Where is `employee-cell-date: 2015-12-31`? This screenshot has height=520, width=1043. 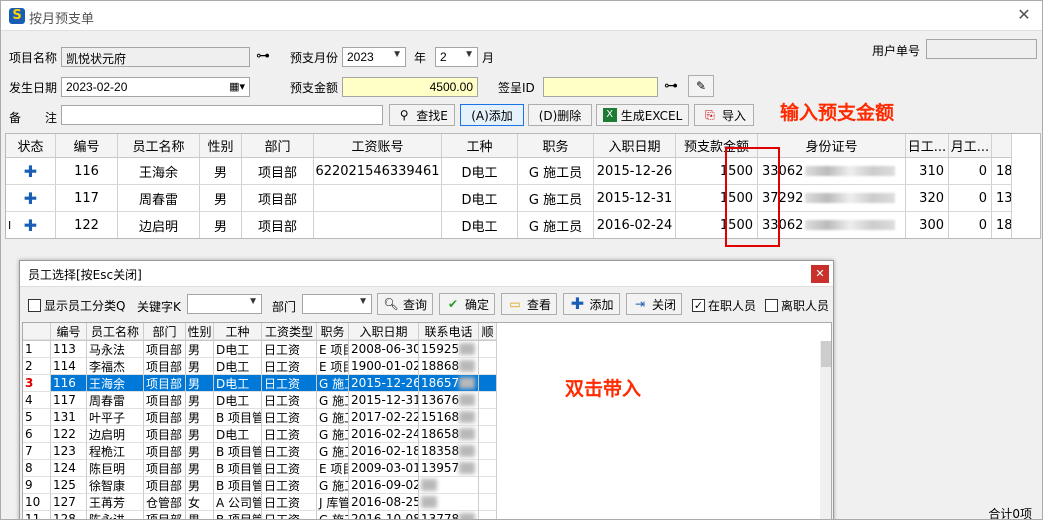
employee-cell-date: 2015-12-31 is located at coordinates (384, 400).